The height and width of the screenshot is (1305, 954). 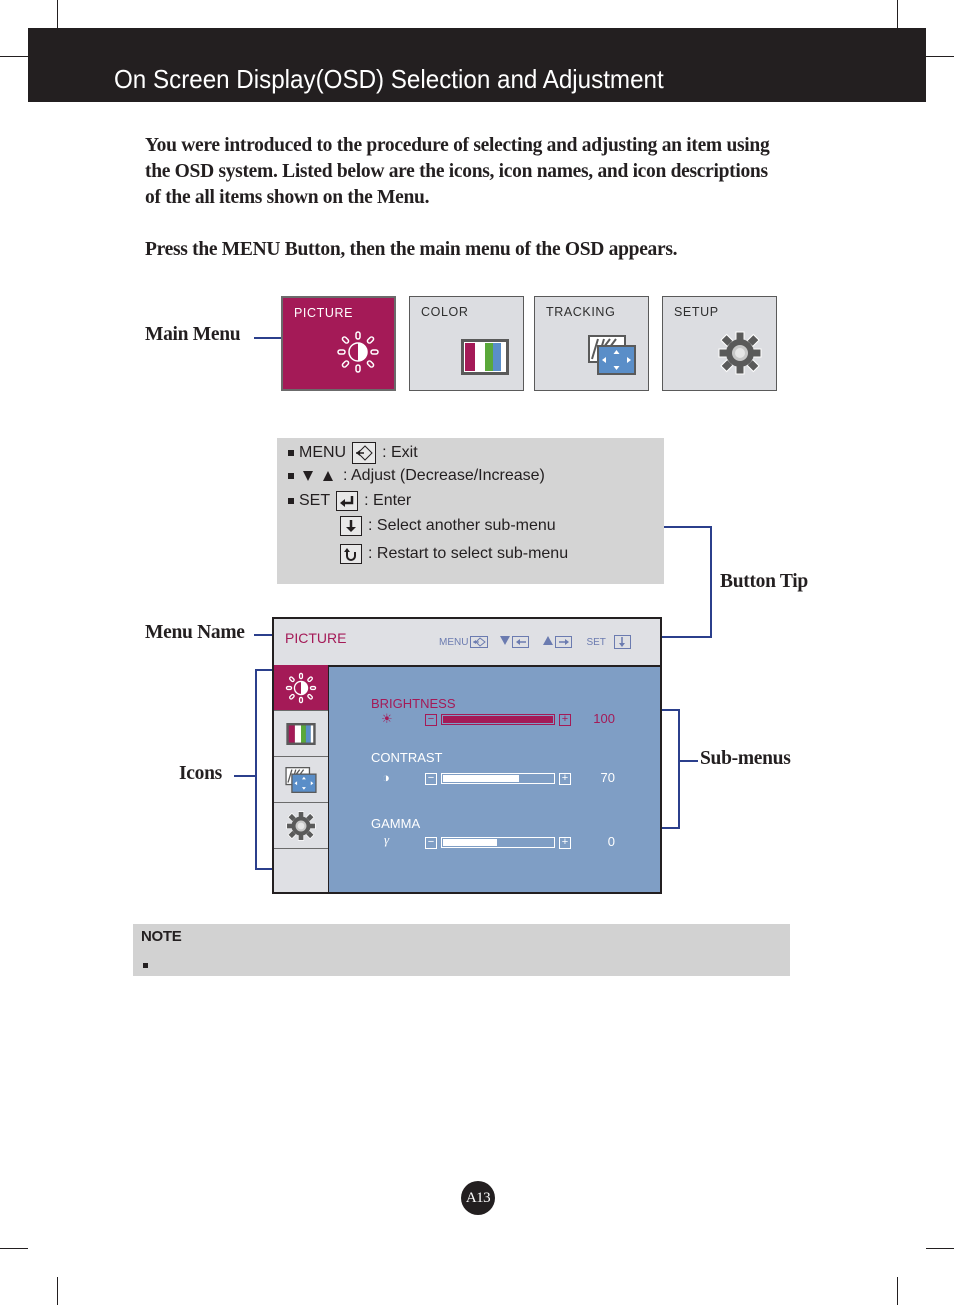 I want to click on enter-icon, so click(x=347, y=501).